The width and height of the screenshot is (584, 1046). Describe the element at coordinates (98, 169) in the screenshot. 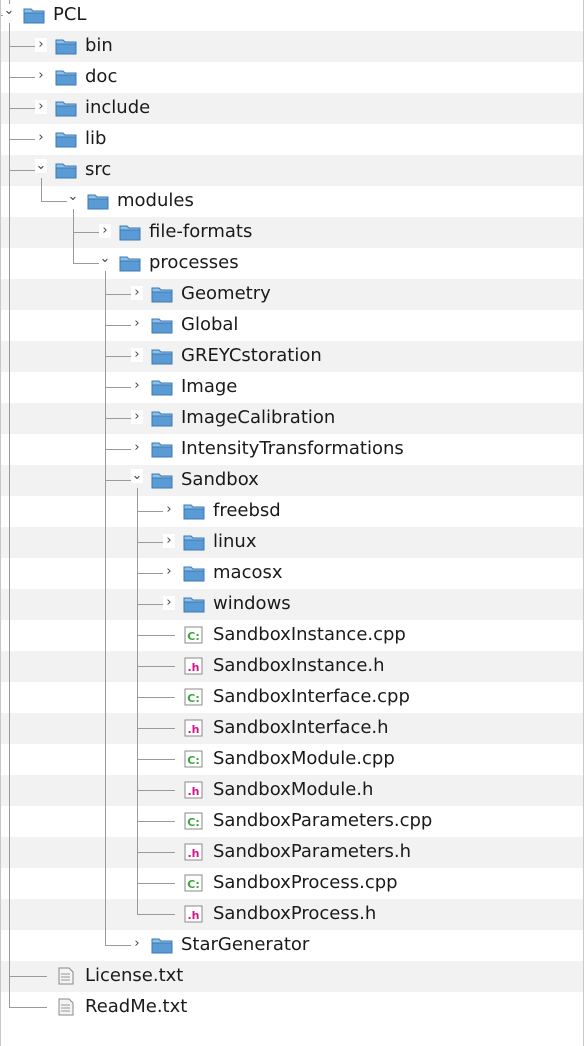

I see `folder-label: src` at that location.